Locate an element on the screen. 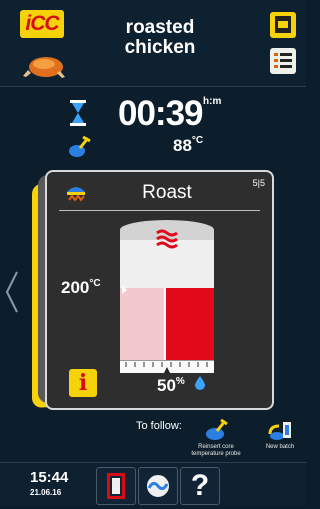 The width and height of the screenshot is (320, 509). cleaning-button is located at coordinates (158, 486).